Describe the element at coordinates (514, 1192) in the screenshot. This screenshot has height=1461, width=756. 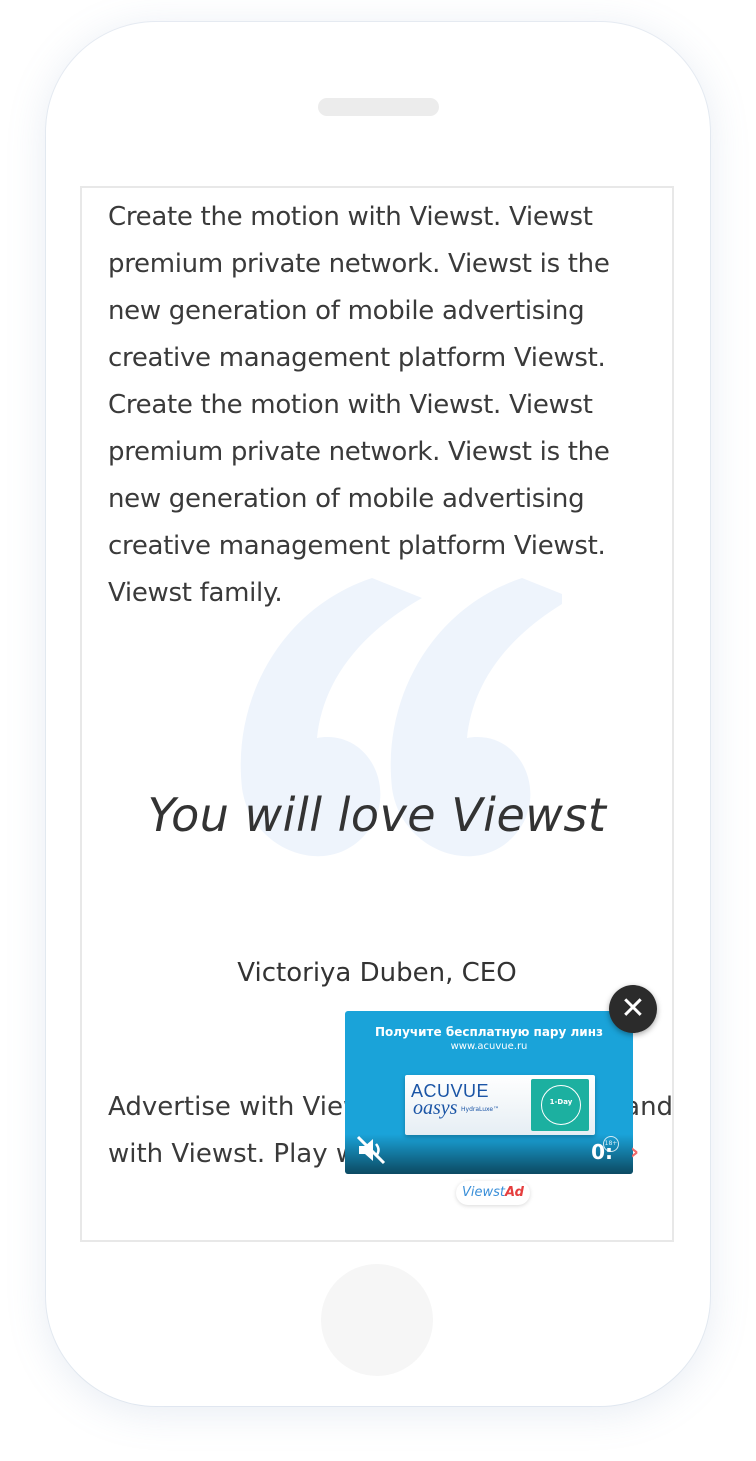
I see `badge-ad-text: Ad` at that location.